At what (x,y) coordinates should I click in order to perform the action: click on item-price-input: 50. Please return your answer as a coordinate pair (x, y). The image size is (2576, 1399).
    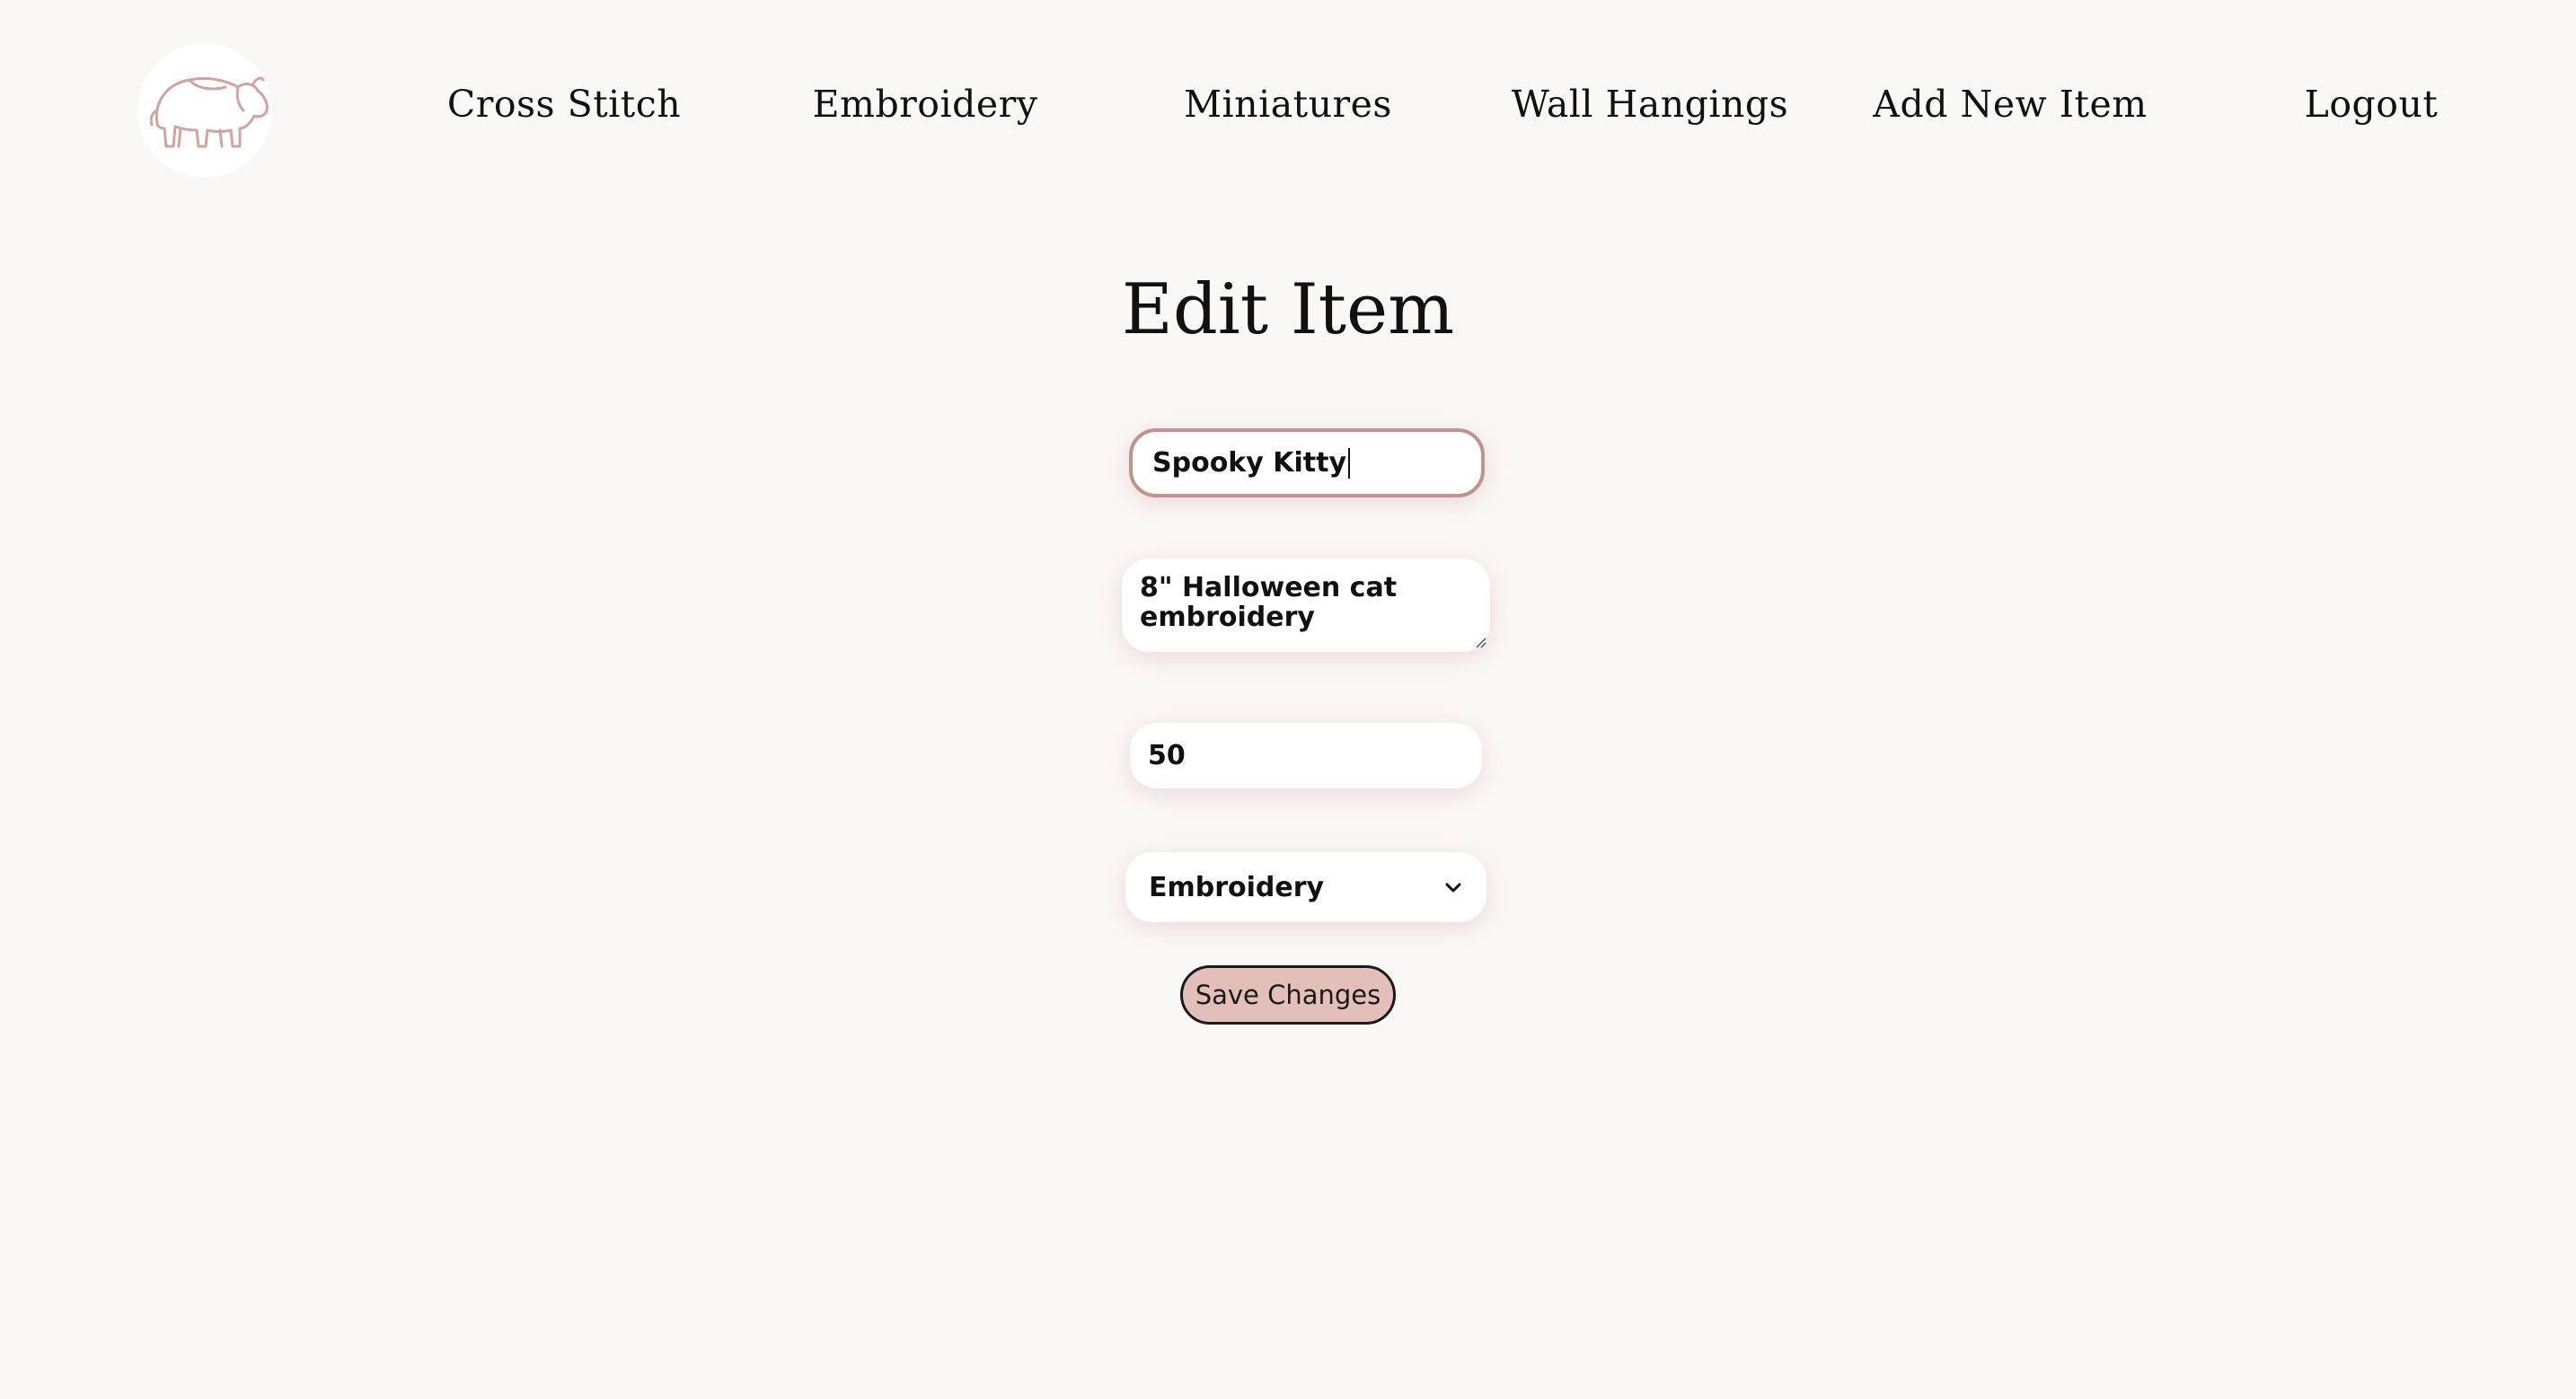
    Looking at the image, I should click on (1306, 755).